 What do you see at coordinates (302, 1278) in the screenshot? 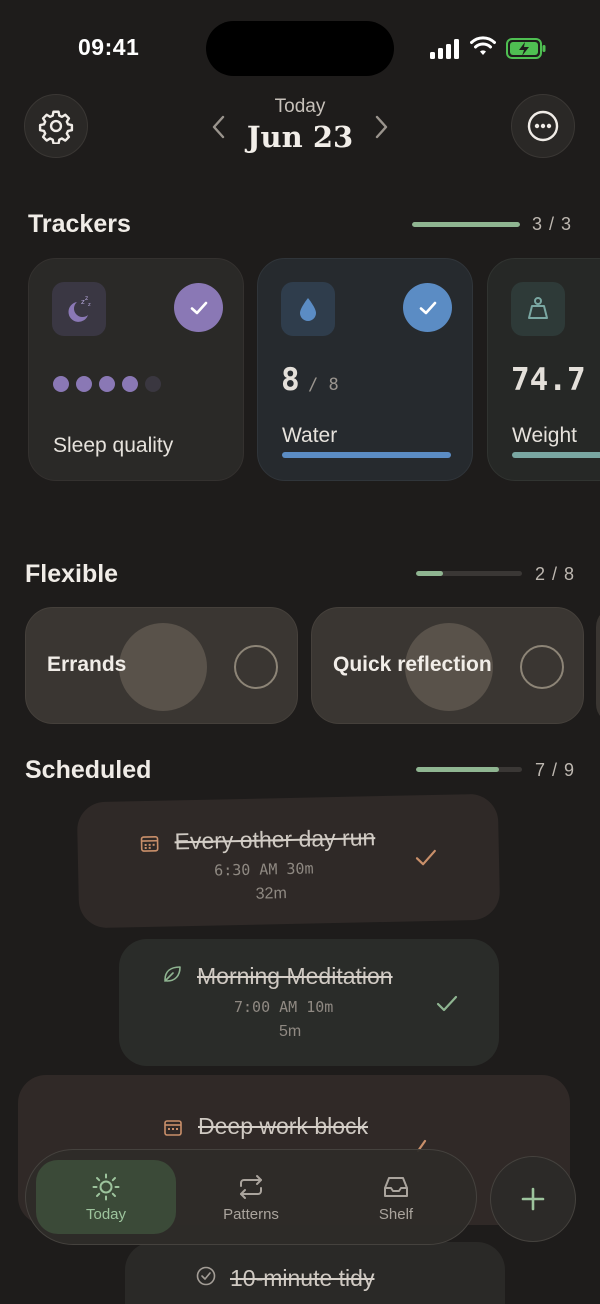
I see `scheduled-title: 10-minute tidy` at bounding box center [302, 1278].